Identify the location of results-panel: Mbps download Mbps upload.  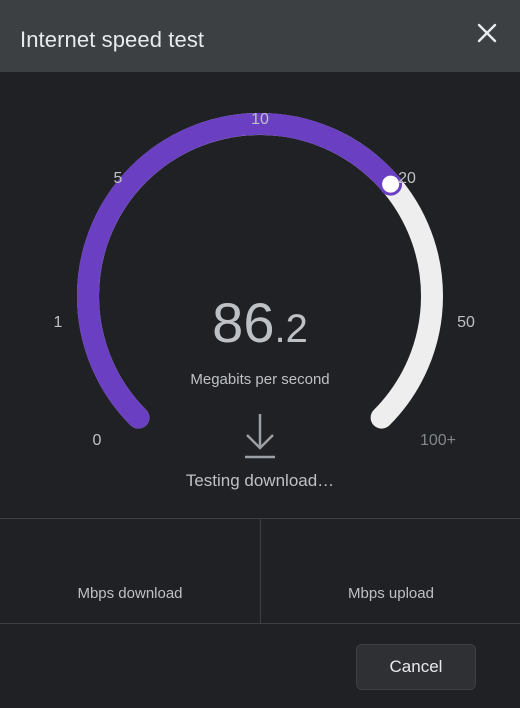
(260, 571).